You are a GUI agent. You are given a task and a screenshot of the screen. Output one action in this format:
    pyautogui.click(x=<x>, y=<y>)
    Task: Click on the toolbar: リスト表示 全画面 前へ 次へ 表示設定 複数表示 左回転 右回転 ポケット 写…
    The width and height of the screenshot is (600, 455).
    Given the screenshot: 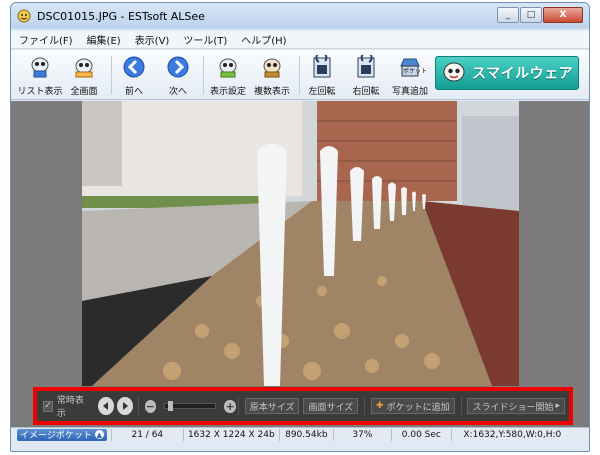 What is the action you would take?
    pyautogui.click(x=300, y=75)
    